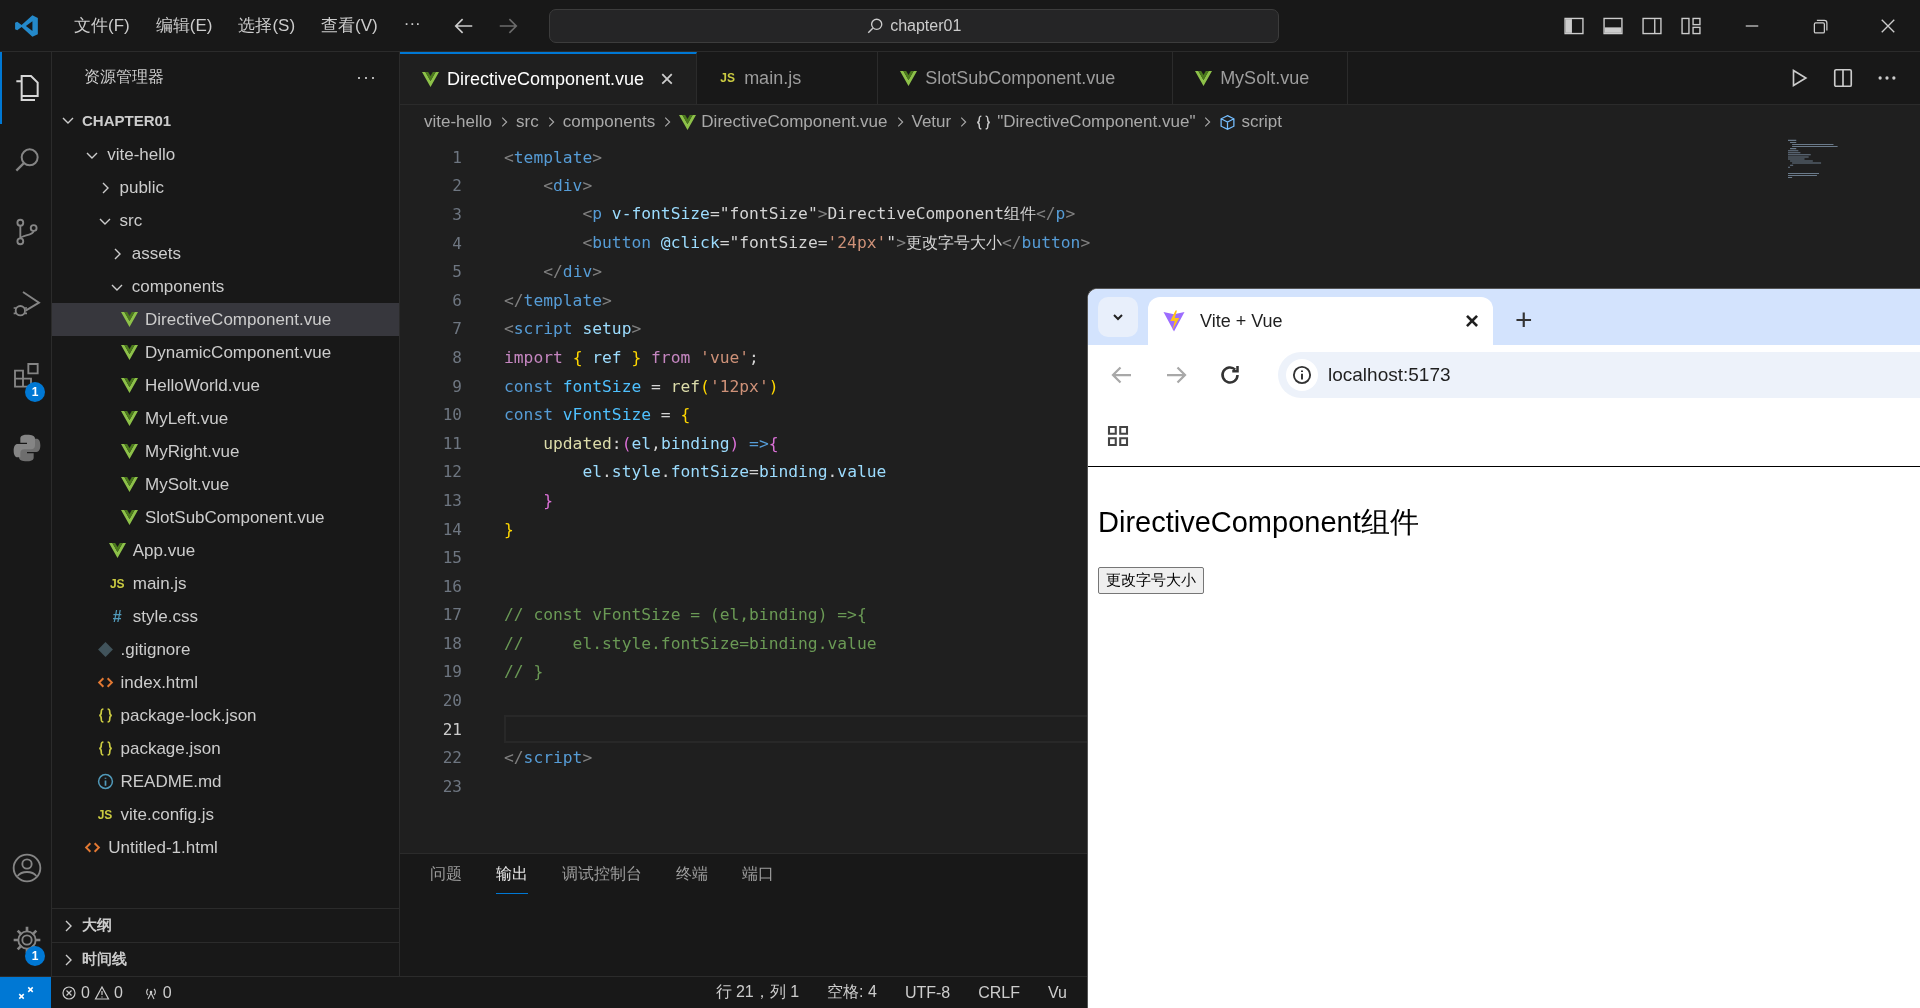 Image resolution: width=1920 pixels, height=1008 pixels. I want to click on file-tree-item: MySolt.vue, so click(225, 484).